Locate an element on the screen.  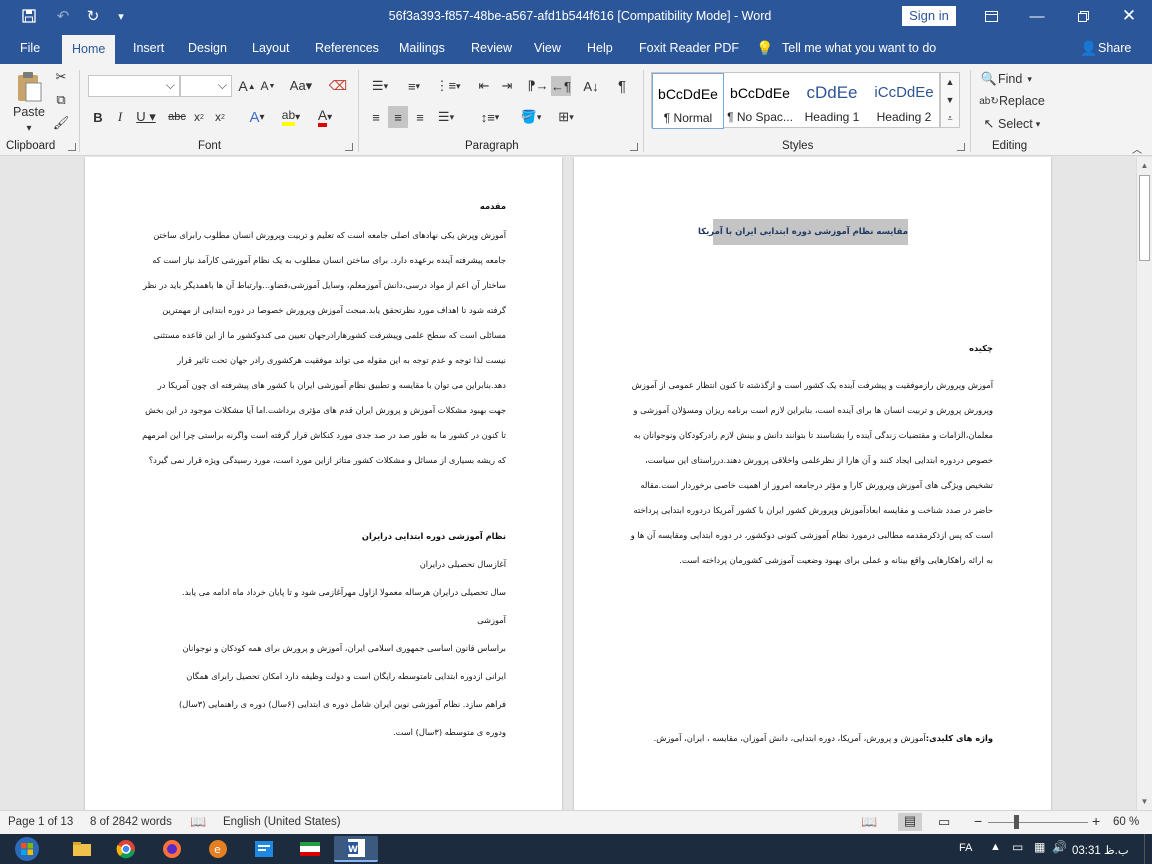
show-formatting-marks-icon: ¶ is located at coordinates (622, 86).